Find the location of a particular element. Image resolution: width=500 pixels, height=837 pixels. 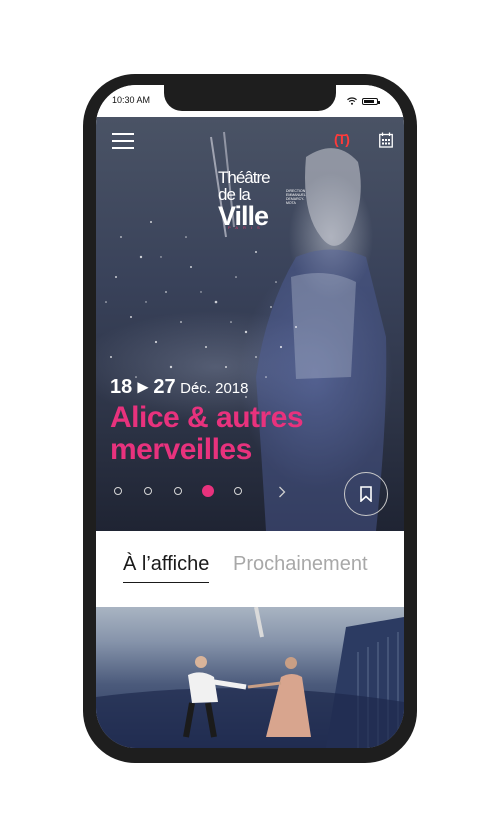

status-time: 10:30 AM is located at coordinates (131, 100).